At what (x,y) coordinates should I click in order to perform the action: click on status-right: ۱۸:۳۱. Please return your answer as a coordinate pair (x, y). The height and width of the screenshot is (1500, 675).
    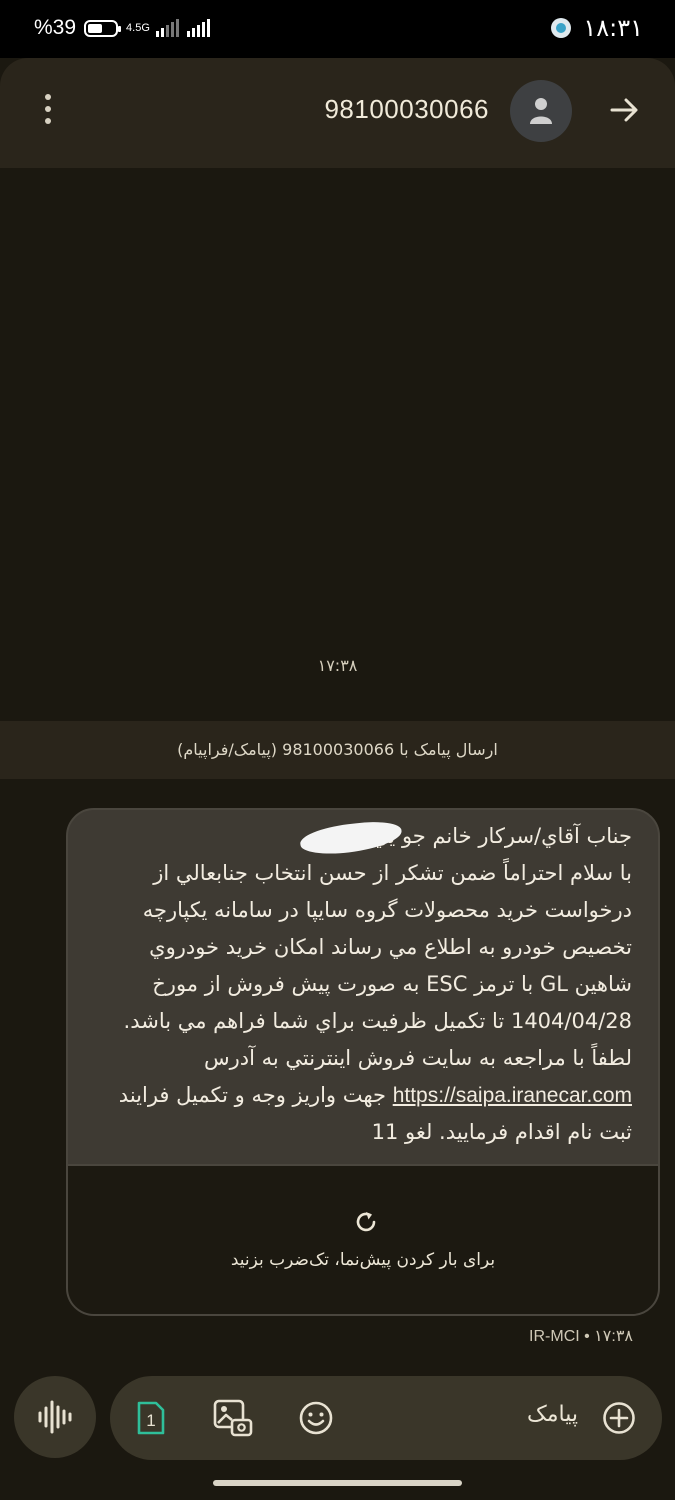
    Looking at the image, I should click on (597, 28).